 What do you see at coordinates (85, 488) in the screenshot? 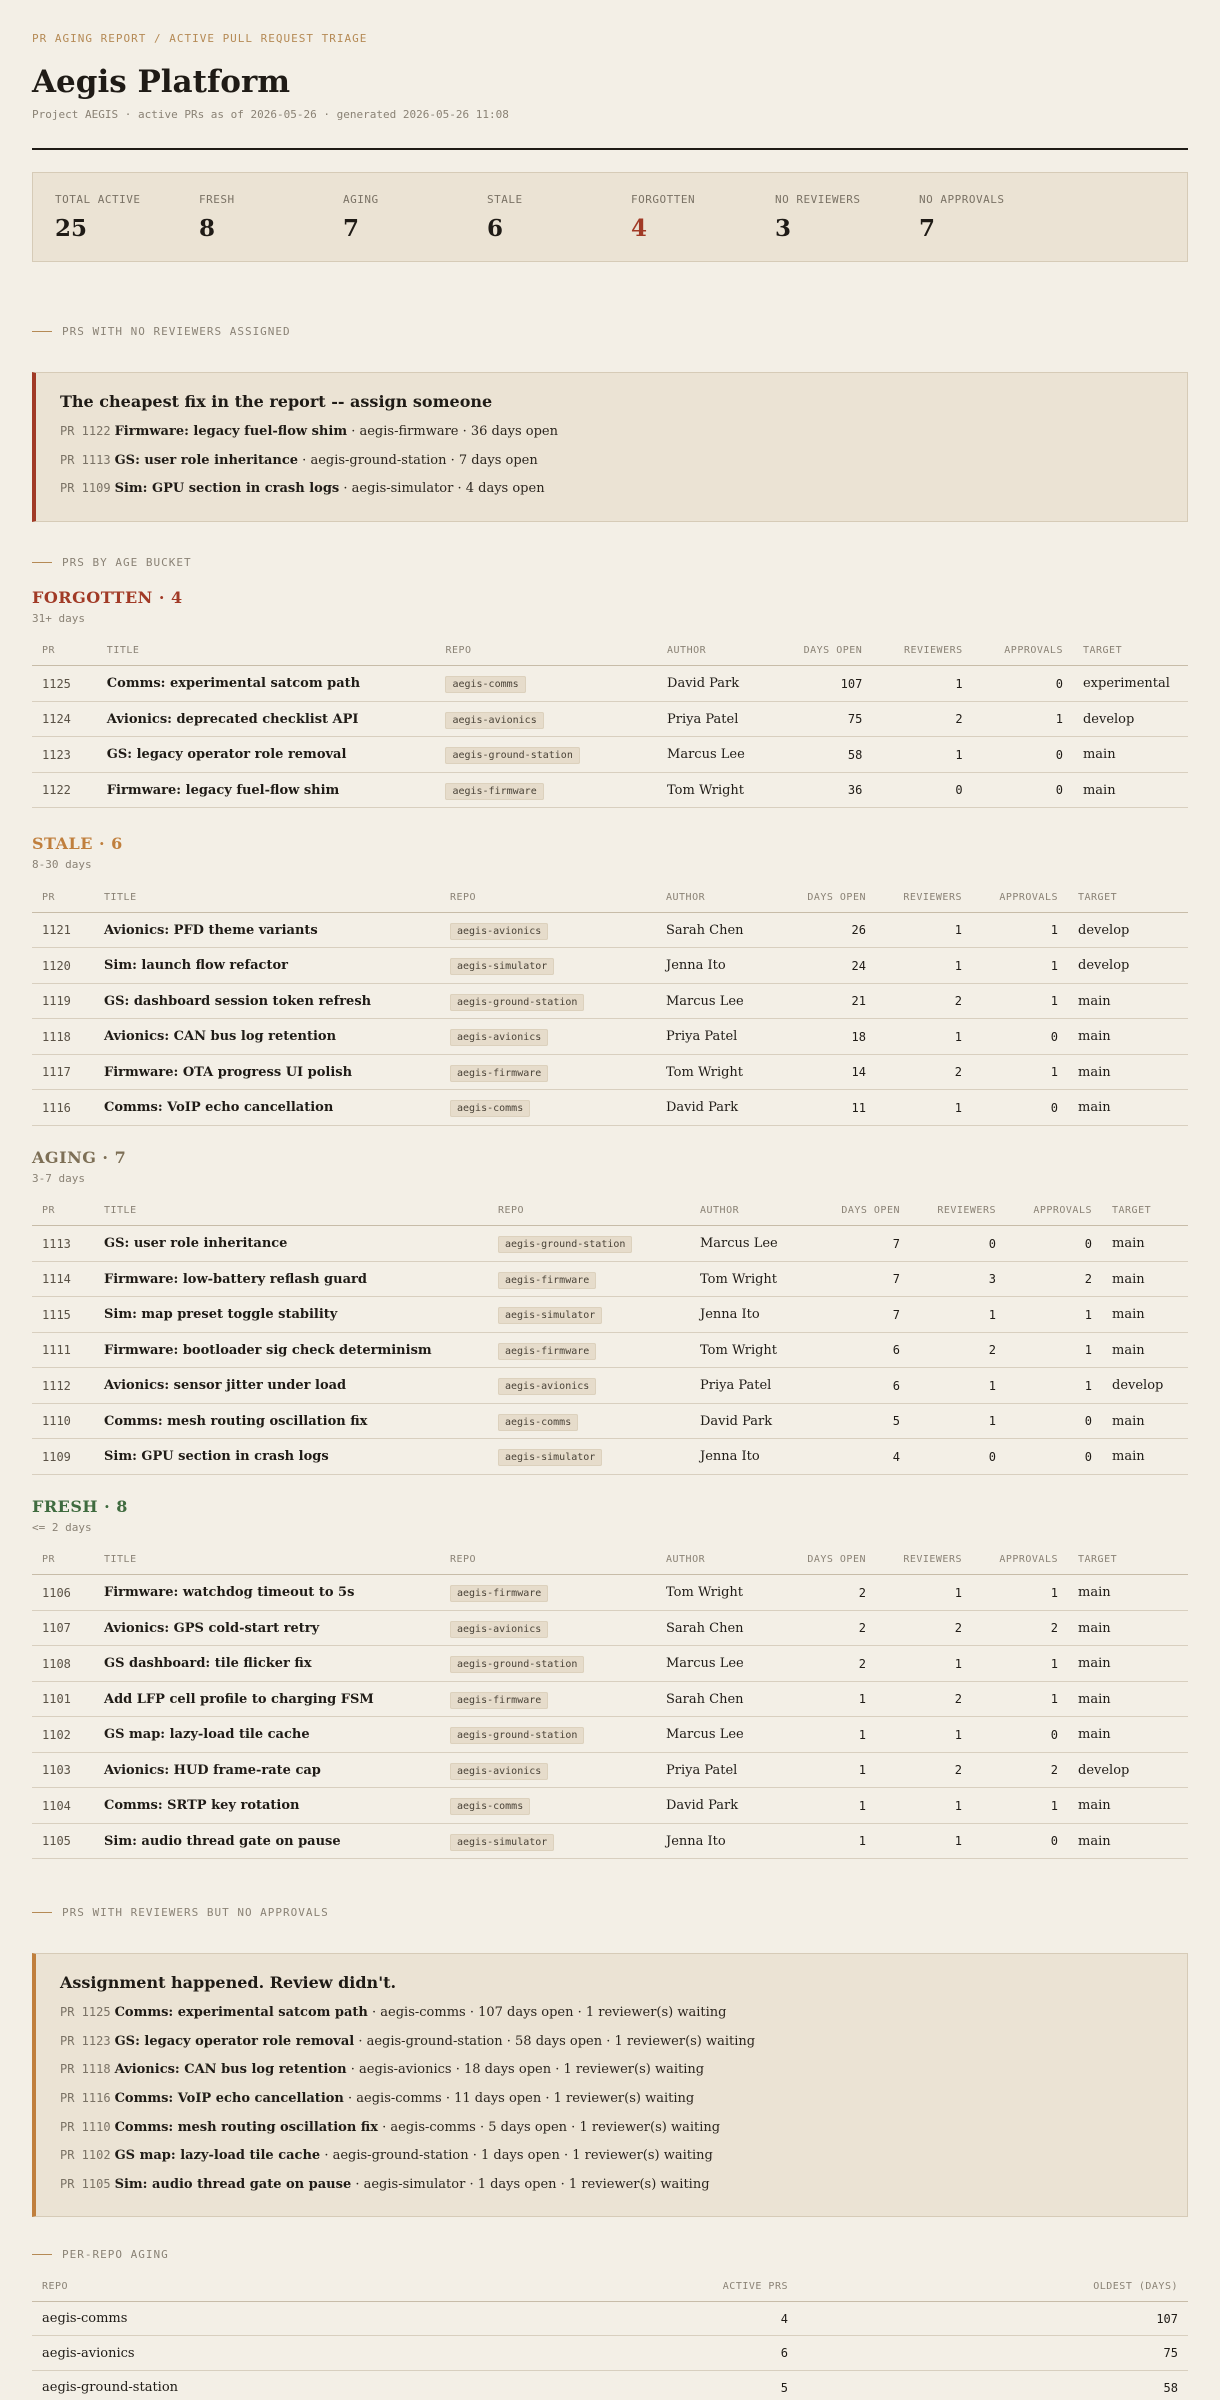
I see `pr-number: PR 1109` at bounding box center [85, 488].